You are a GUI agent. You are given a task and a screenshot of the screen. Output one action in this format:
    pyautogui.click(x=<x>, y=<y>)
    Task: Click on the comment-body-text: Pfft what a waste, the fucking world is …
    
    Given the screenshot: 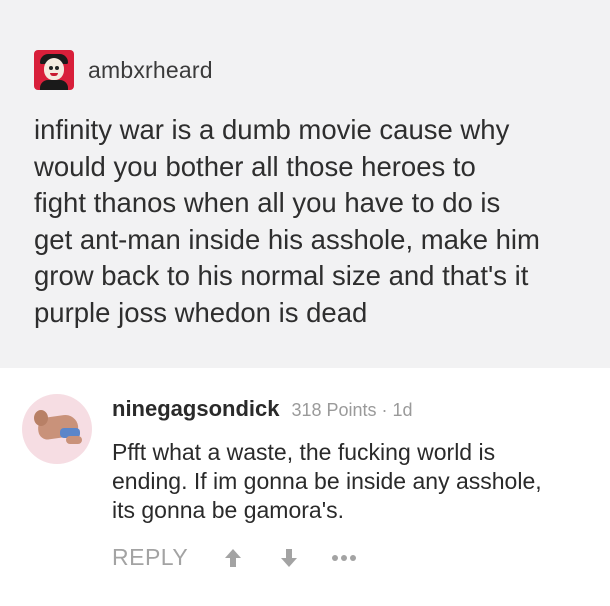 What is the action you would take?
    pyautogui.click(x=357, y=481)
    